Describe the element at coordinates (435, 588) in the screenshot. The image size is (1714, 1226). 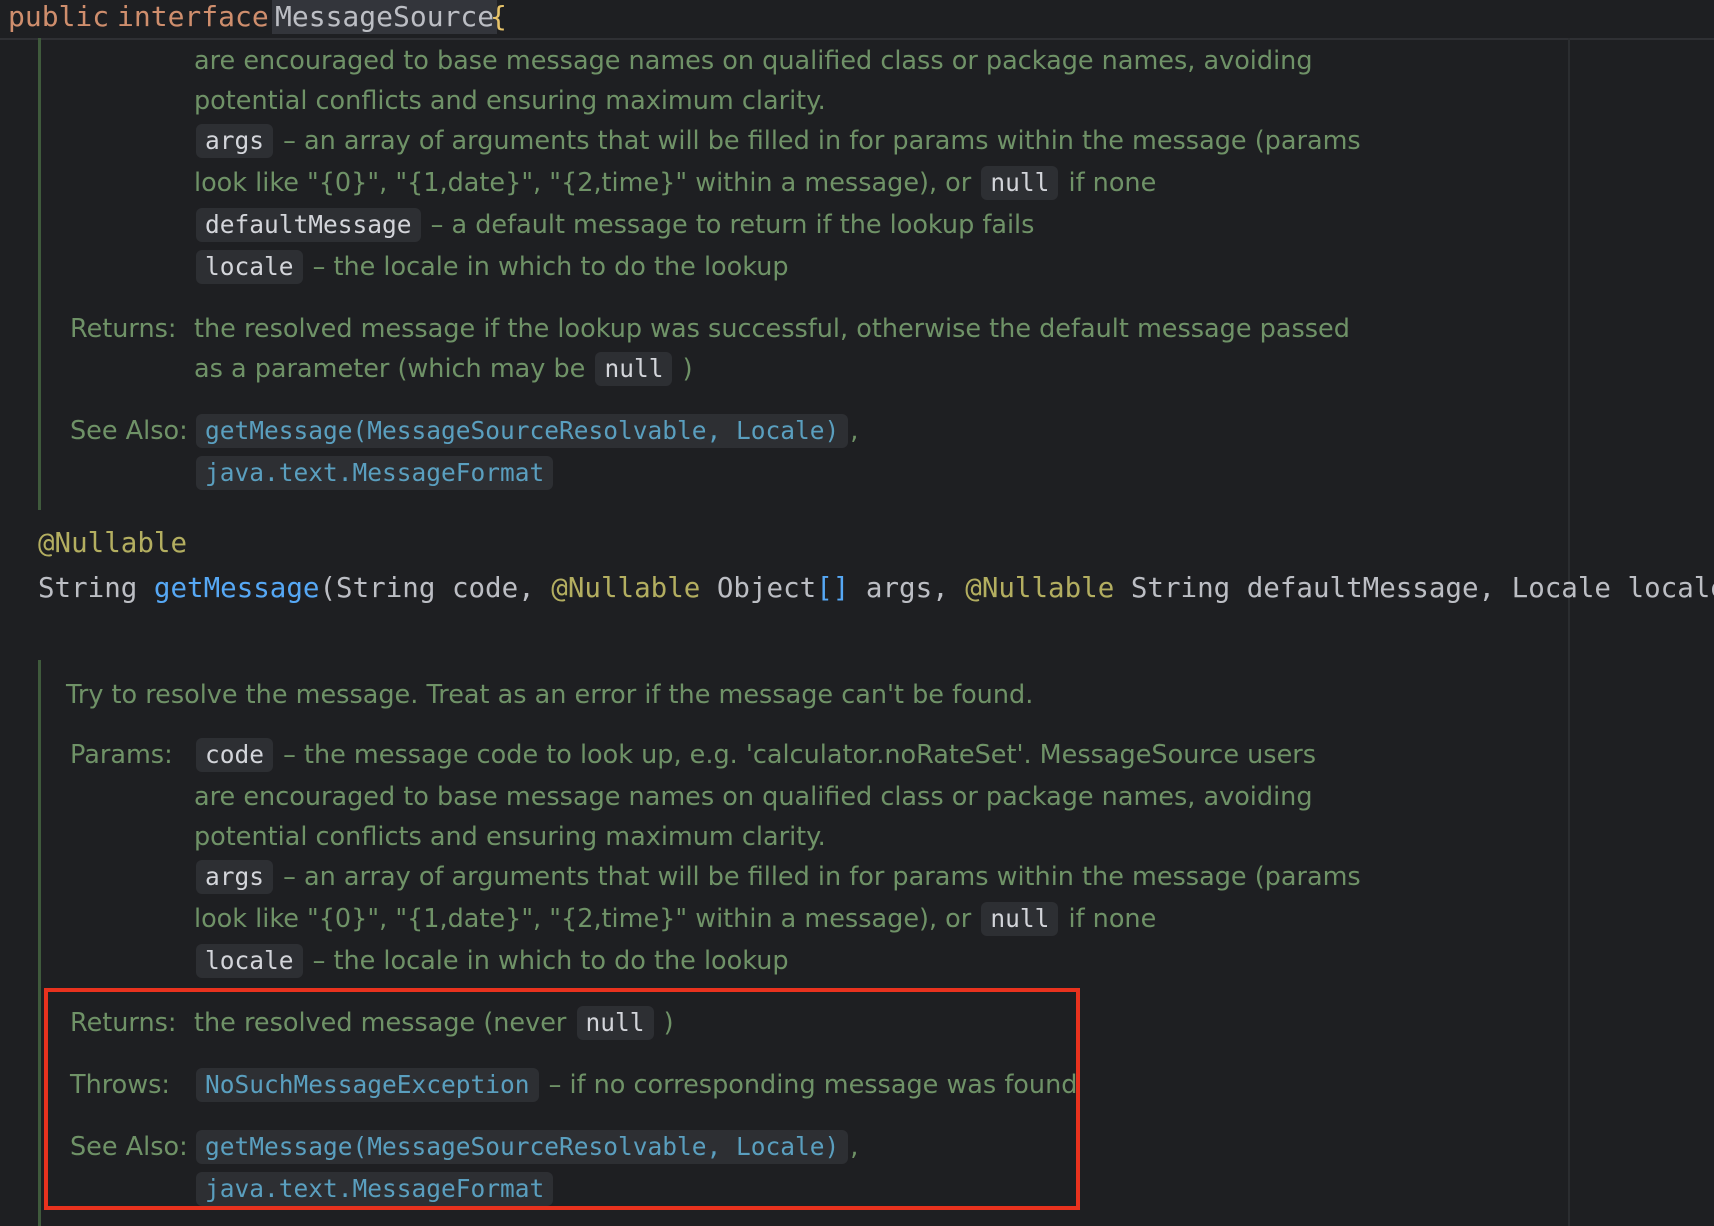
I see `param-1: String code,` at that location.